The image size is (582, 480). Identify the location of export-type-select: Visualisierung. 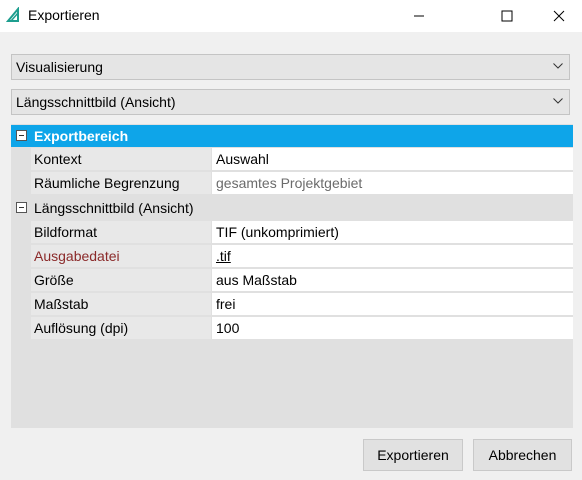
(290, 67).